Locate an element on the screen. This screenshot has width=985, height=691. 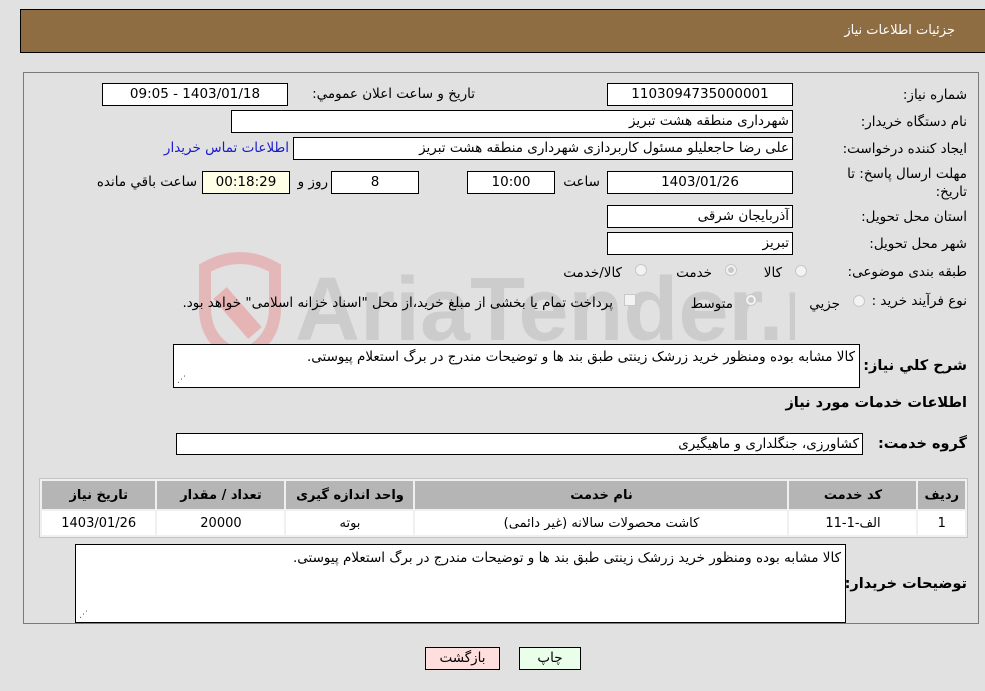
summary-label: شرح کلي نیاز: is located at coordinates (915, 366).